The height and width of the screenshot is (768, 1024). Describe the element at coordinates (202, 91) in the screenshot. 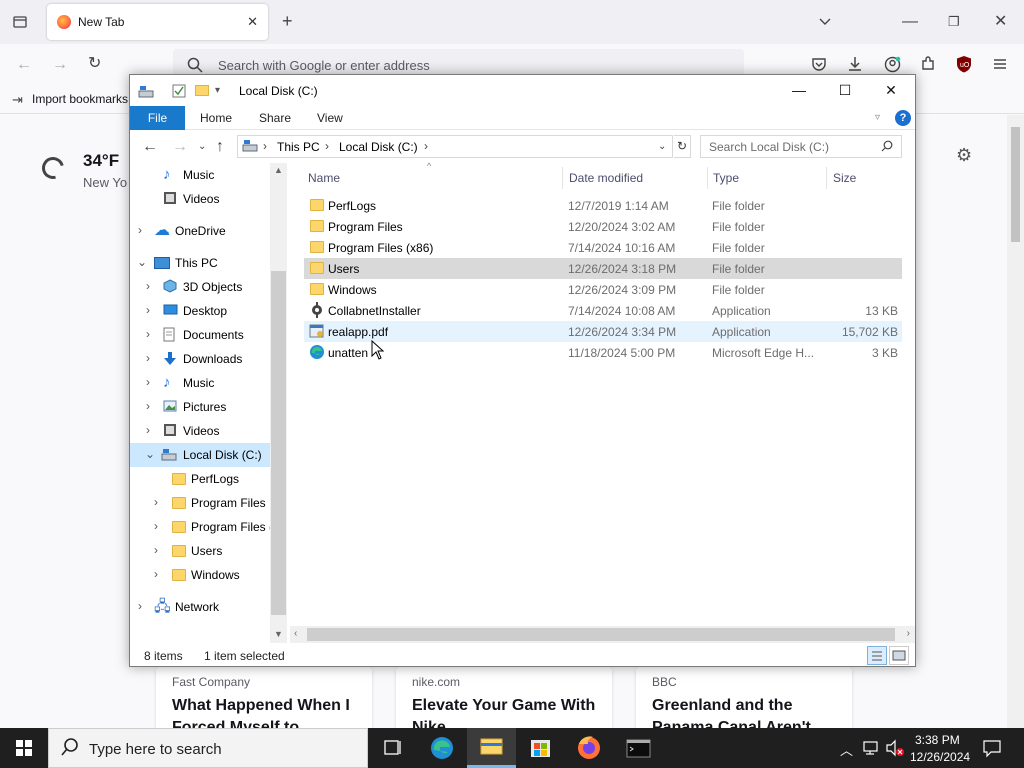

I see `new-folder-icon` at that location.